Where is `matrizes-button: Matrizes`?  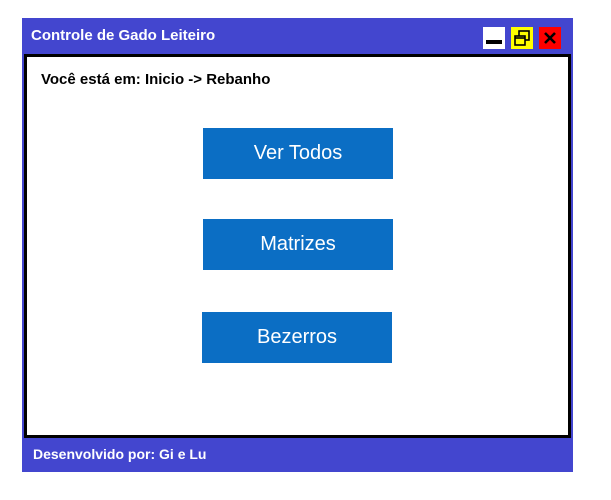
matrizes-button: Matrizes is located at coordinates (298, 244).